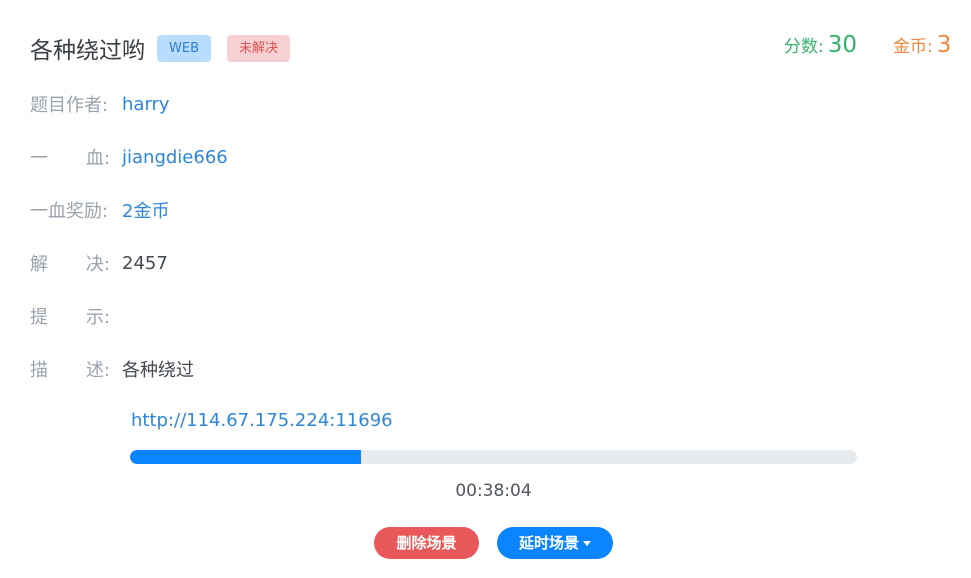 This screenshot has width=971, height=578. What do you see at coordinates (87, 51) in the screenshot?
I see `challenge-title: 各种绕过哟` at bounding box center [87, 51].